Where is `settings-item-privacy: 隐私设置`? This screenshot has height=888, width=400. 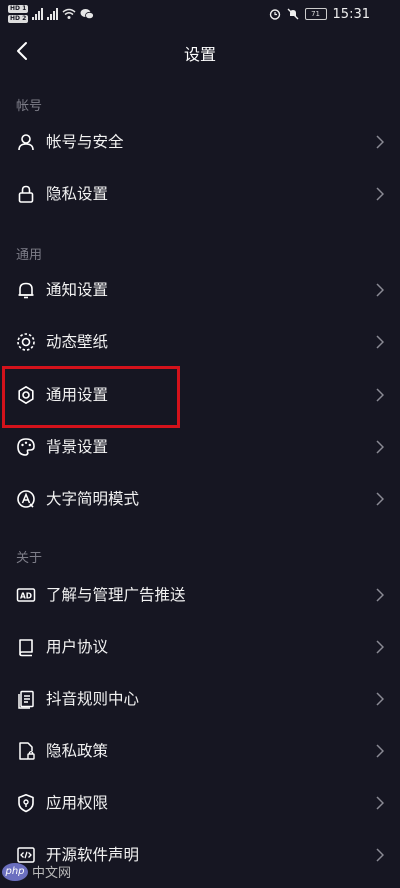
settings-item-privacy: 隐私设置 is located at coordinates (200, 194).